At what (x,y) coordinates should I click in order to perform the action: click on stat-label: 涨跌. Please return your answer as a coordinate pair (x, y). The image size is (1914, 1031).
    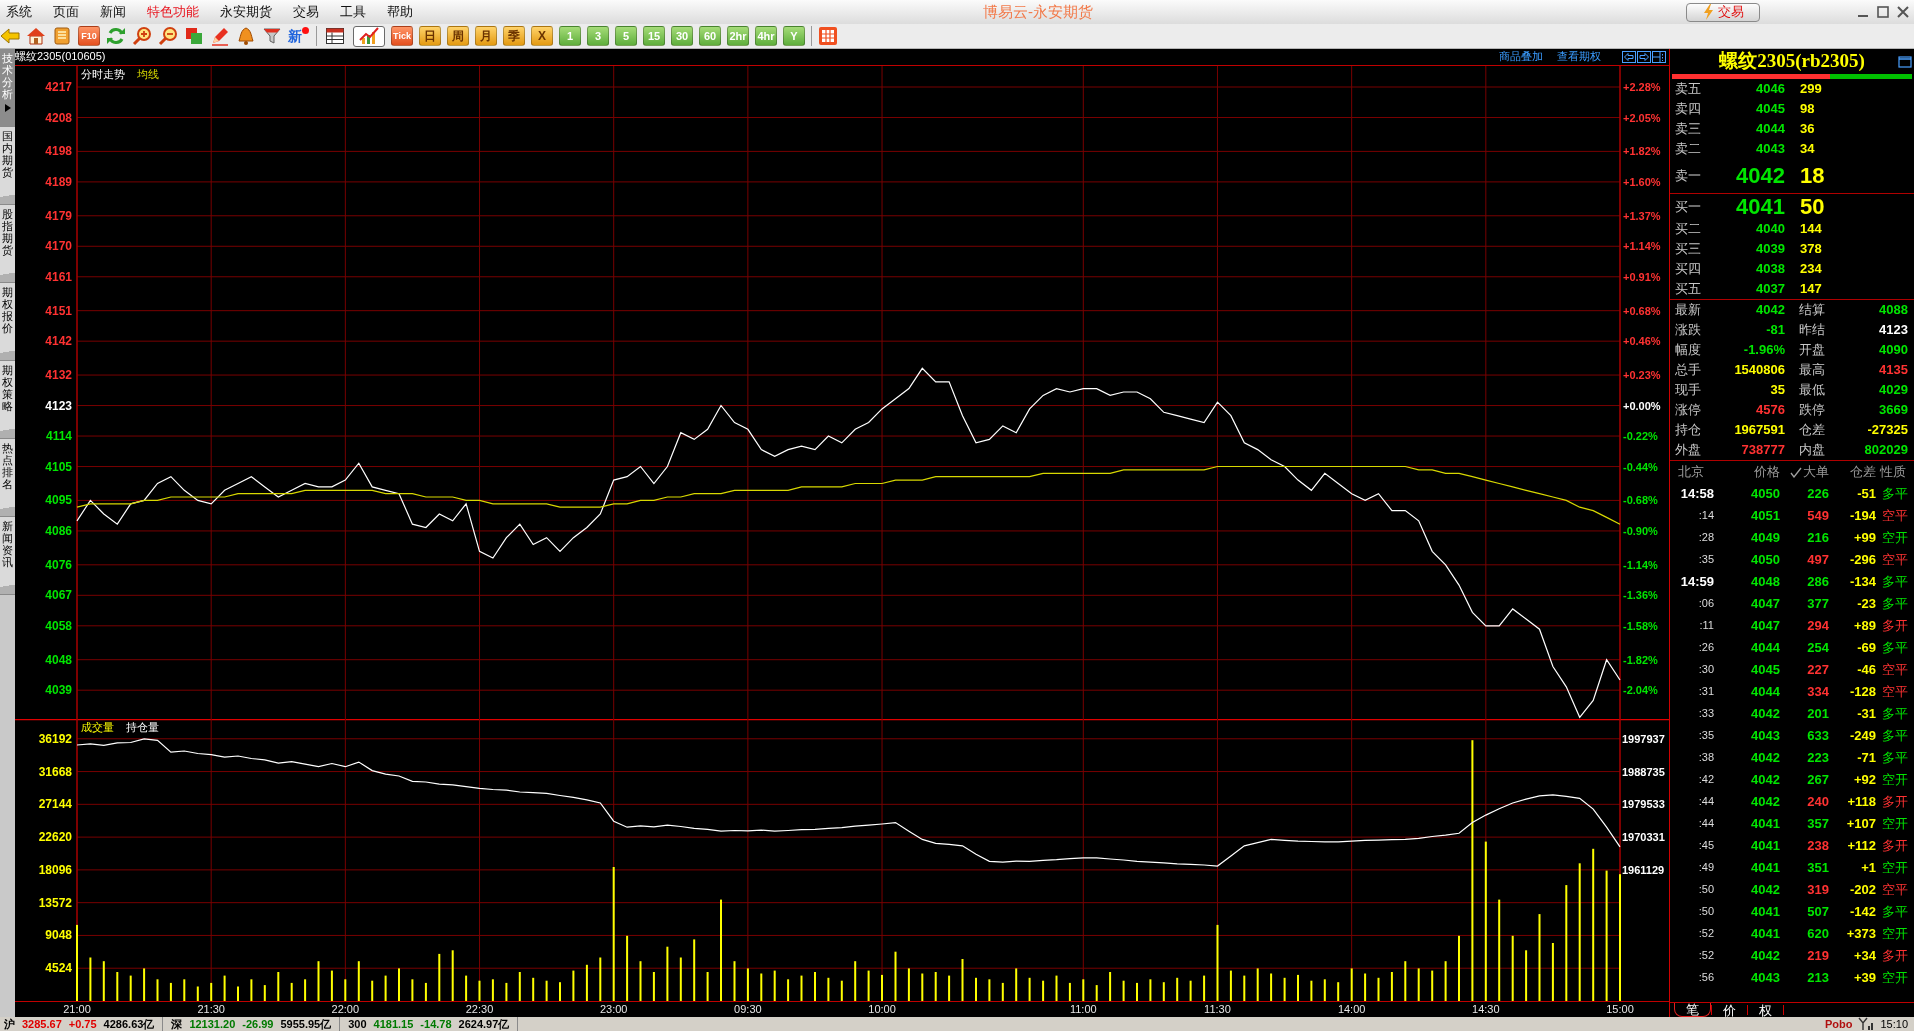
    Looking at the image, I should click on (1688, 330).